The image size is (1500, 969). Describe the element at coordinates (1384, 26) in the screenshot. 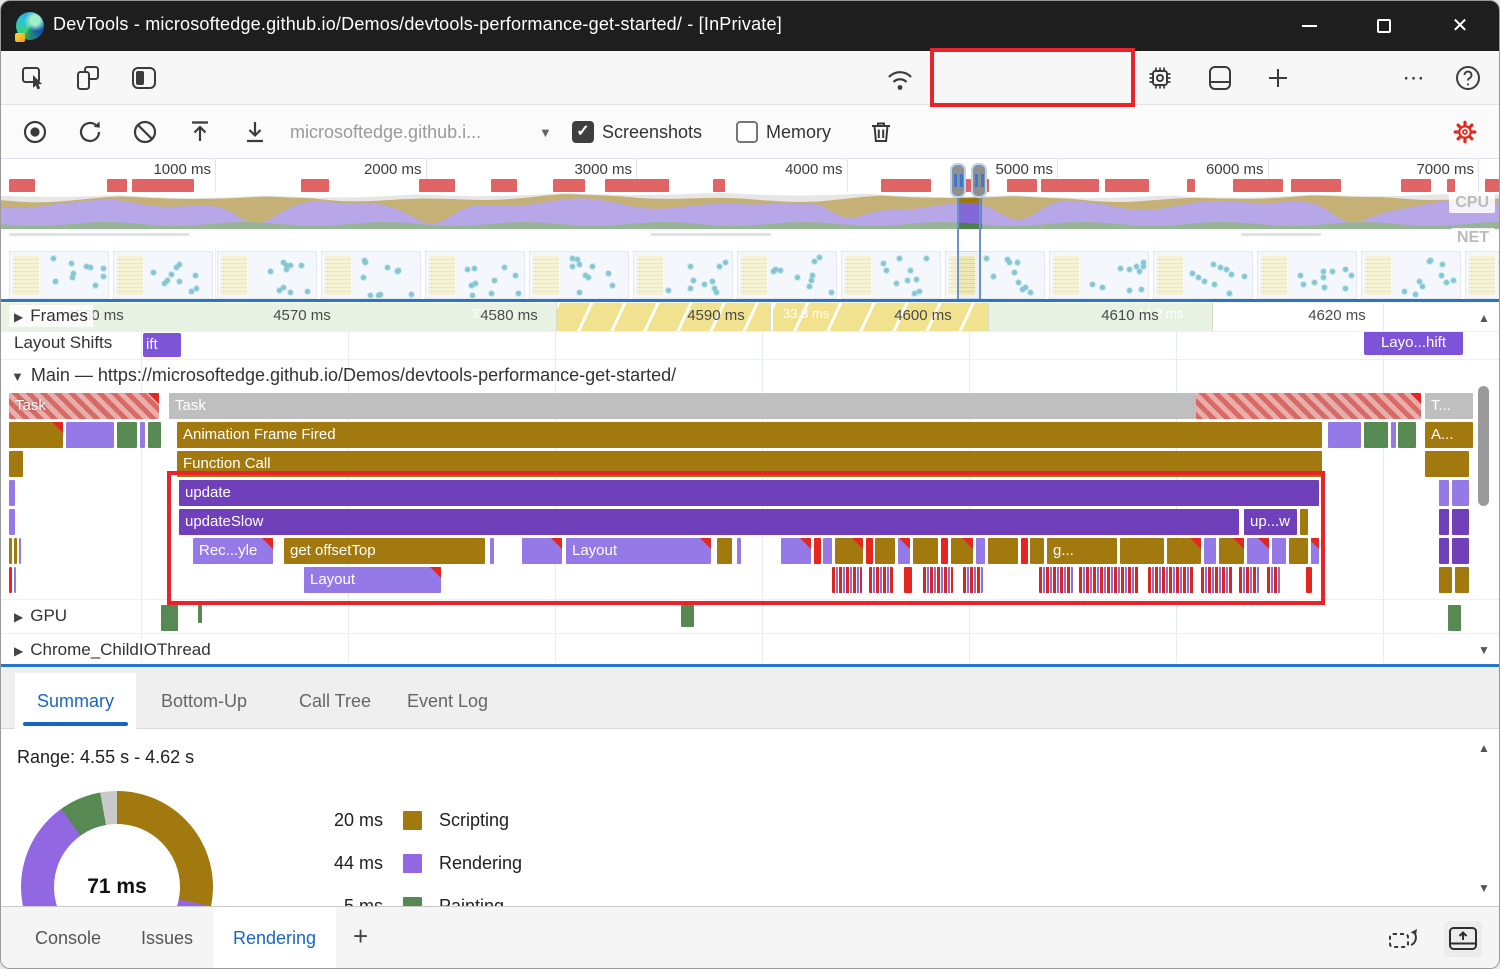

I see `maximize-button` at that location.